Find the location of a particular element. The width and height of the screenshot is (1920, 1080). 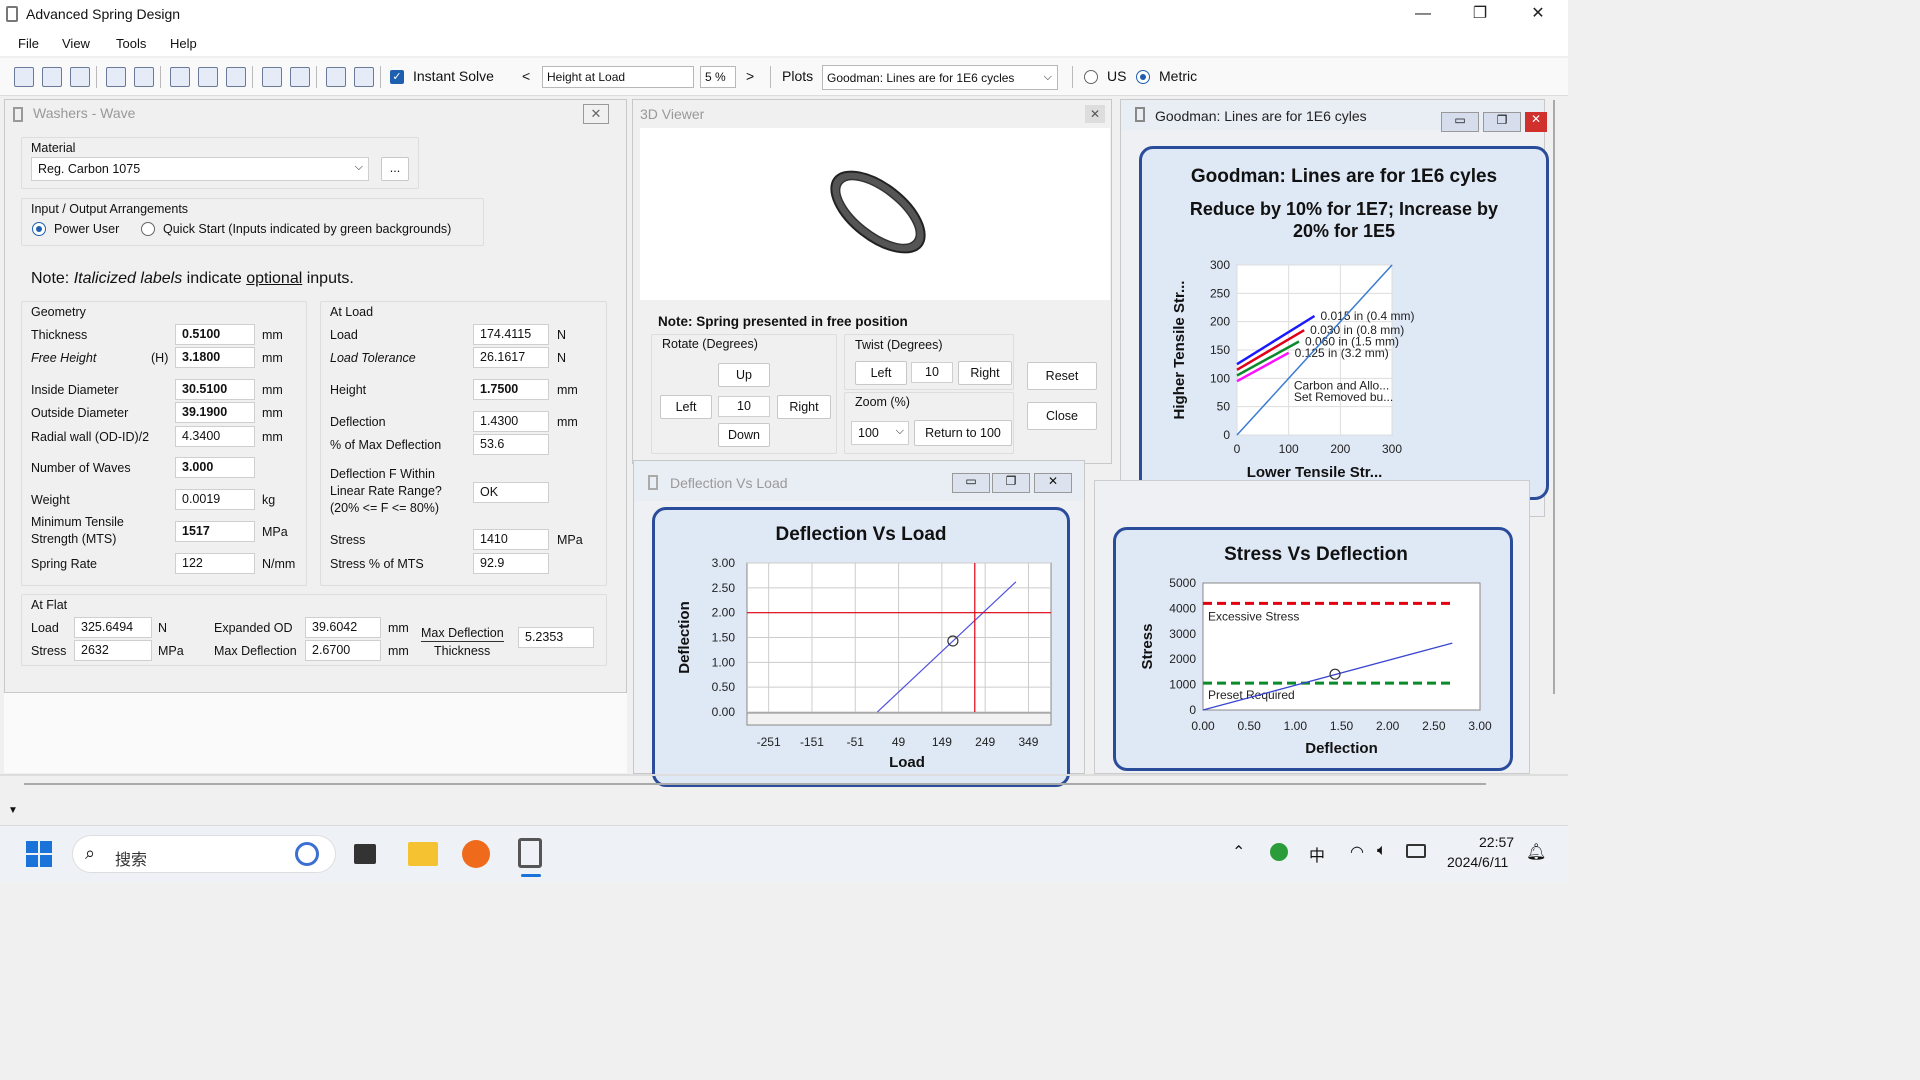

minimize-icon: — is located at coordinates (1423, 15).